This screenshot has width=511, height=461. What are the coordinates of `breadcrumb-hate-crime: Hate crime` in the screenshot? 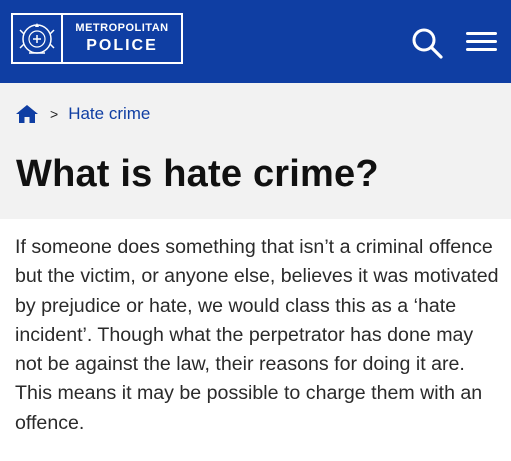 It's located at (109, 114).